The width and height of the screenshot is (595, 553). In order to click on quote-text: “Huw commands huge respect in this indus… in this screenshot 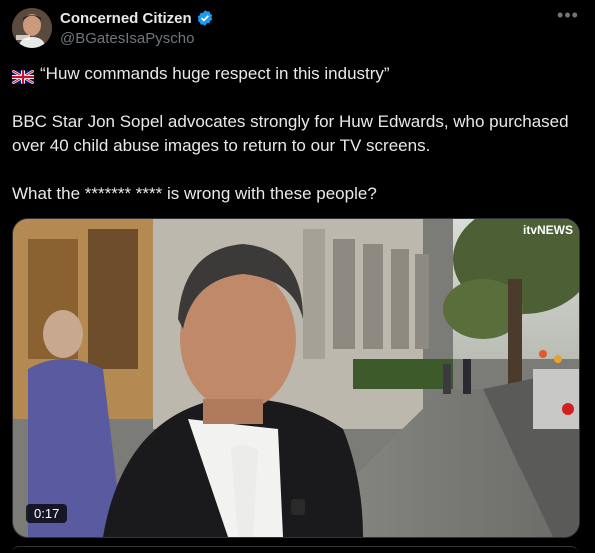, I will do `click(215, 73)`.